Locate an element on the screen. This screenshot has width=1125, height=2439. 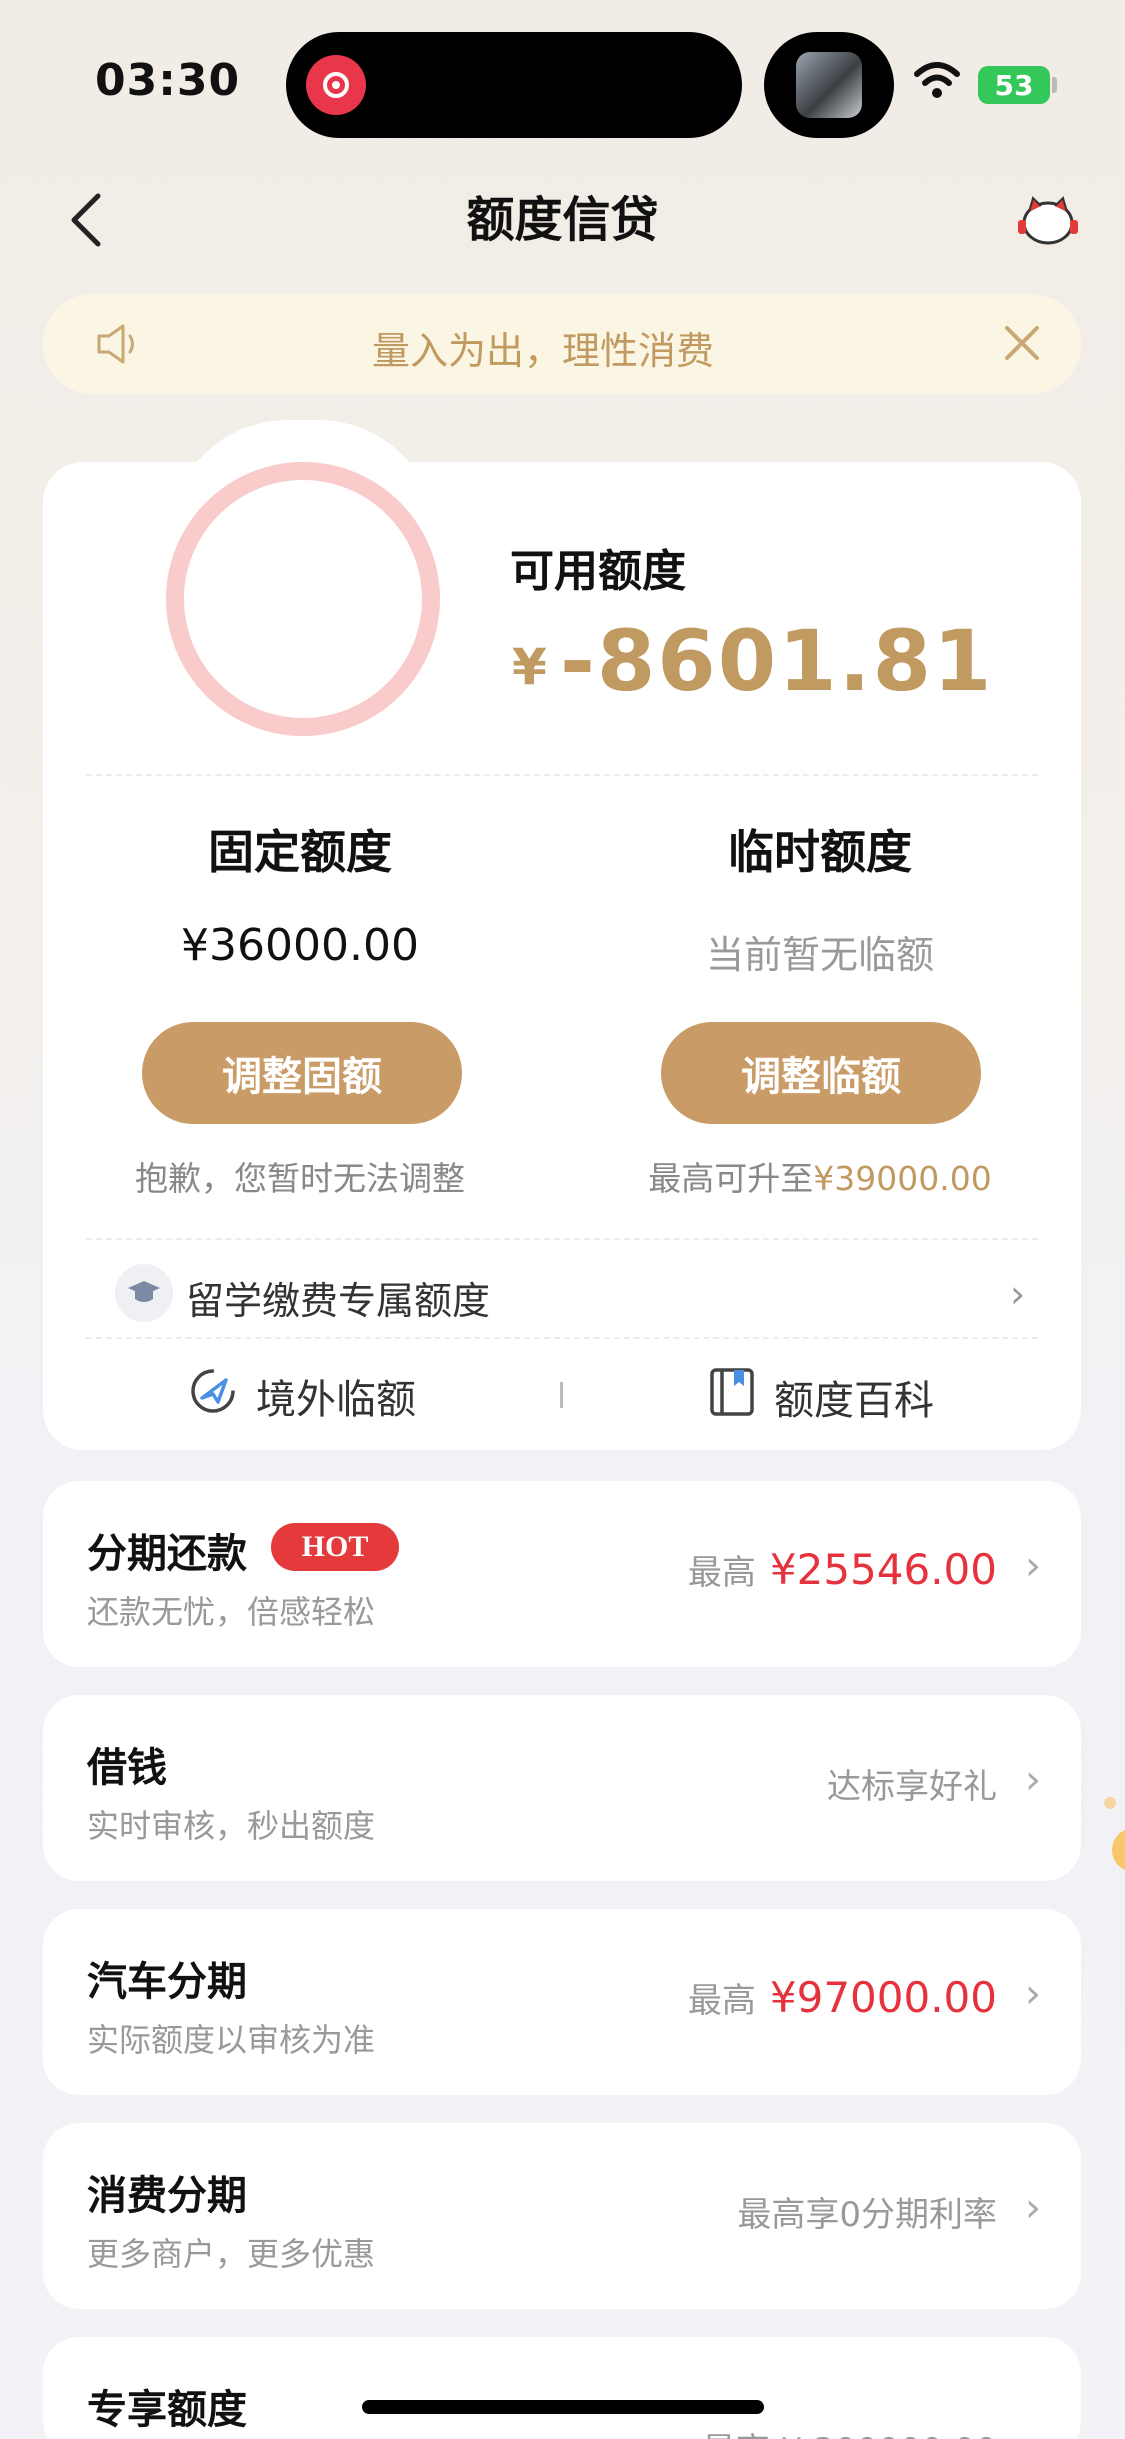
book-icon is located at coordinates (732, 1397).